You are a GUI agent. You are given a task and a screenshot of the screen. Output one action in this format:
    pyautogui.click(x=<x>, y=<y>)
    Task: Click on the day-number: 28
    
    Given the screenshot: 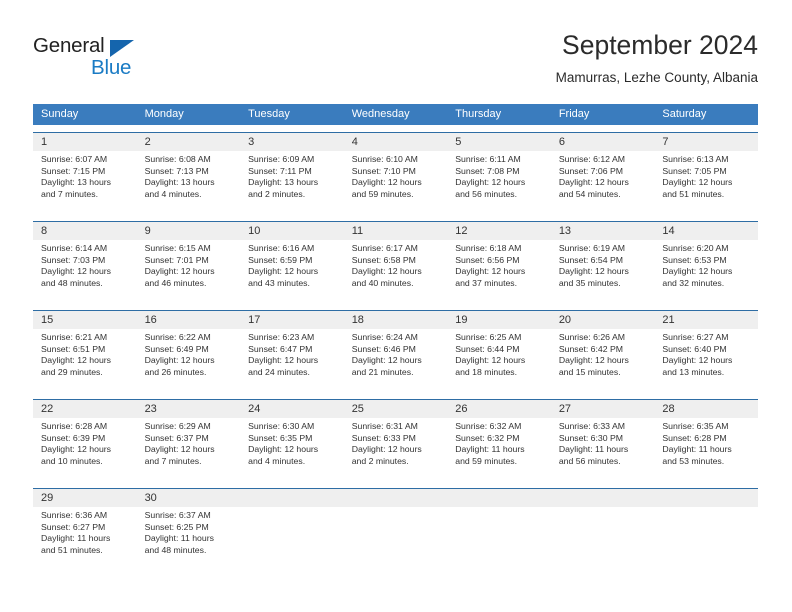 What is the action you would take?
    pyautogui.click(x=706, y=409)
    